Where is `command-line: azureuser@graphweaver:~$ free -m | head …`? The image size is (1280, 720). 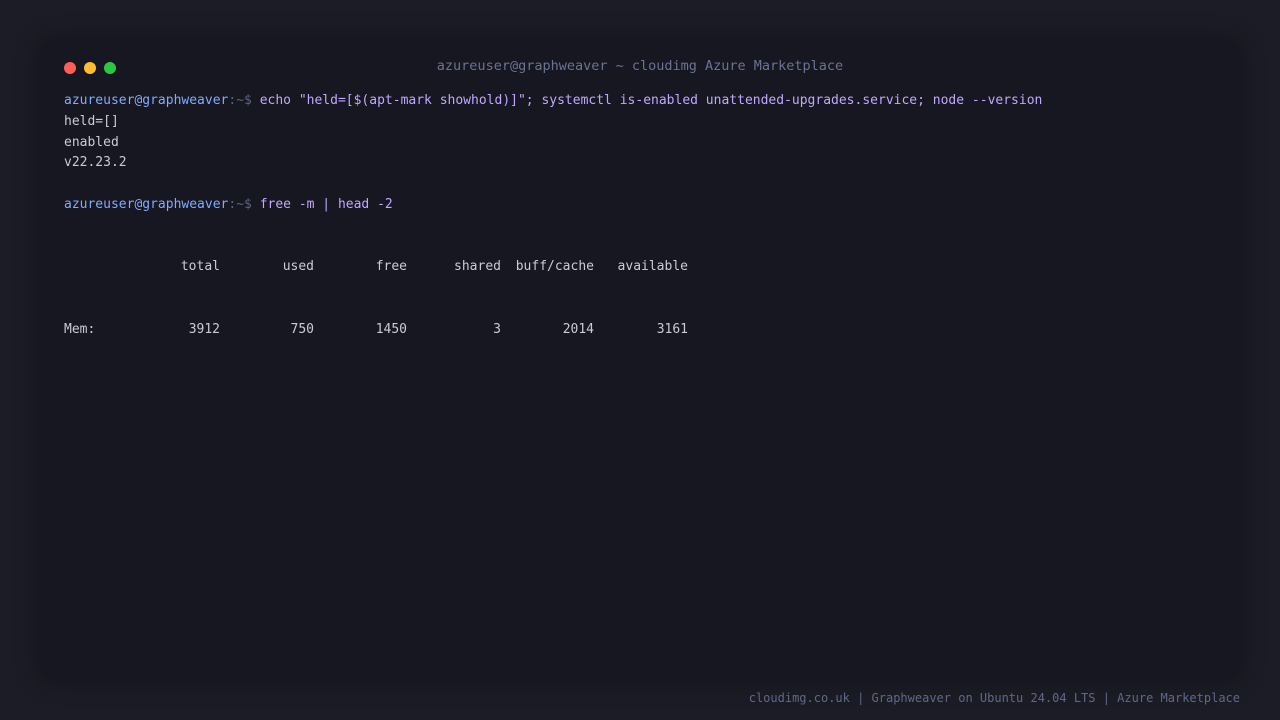 command-line: azureuser@graphweaver:~$ free -m | head … is located at coordinates (639, 205).